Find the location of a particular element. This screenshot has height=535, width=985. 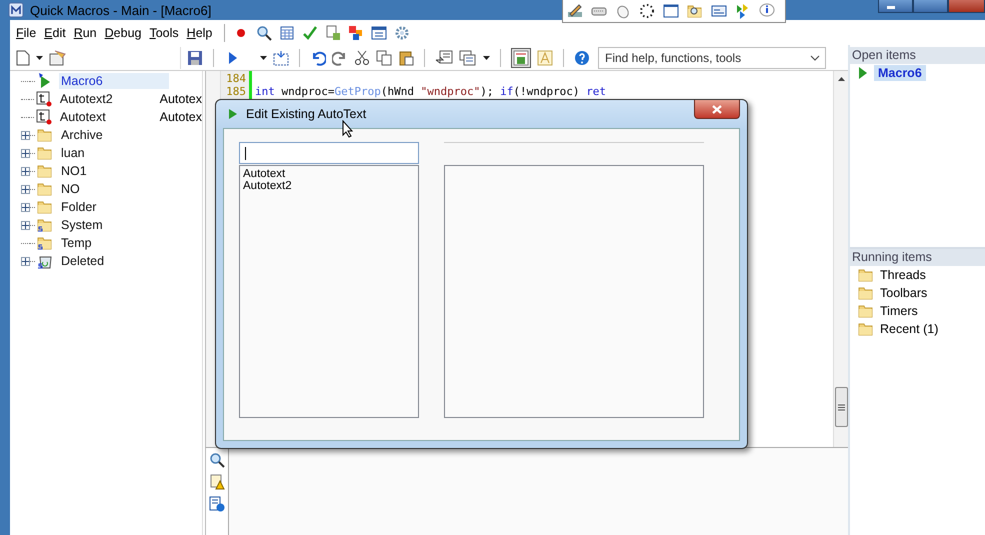

tree-item: Archive is located at coordinates (114, 135).